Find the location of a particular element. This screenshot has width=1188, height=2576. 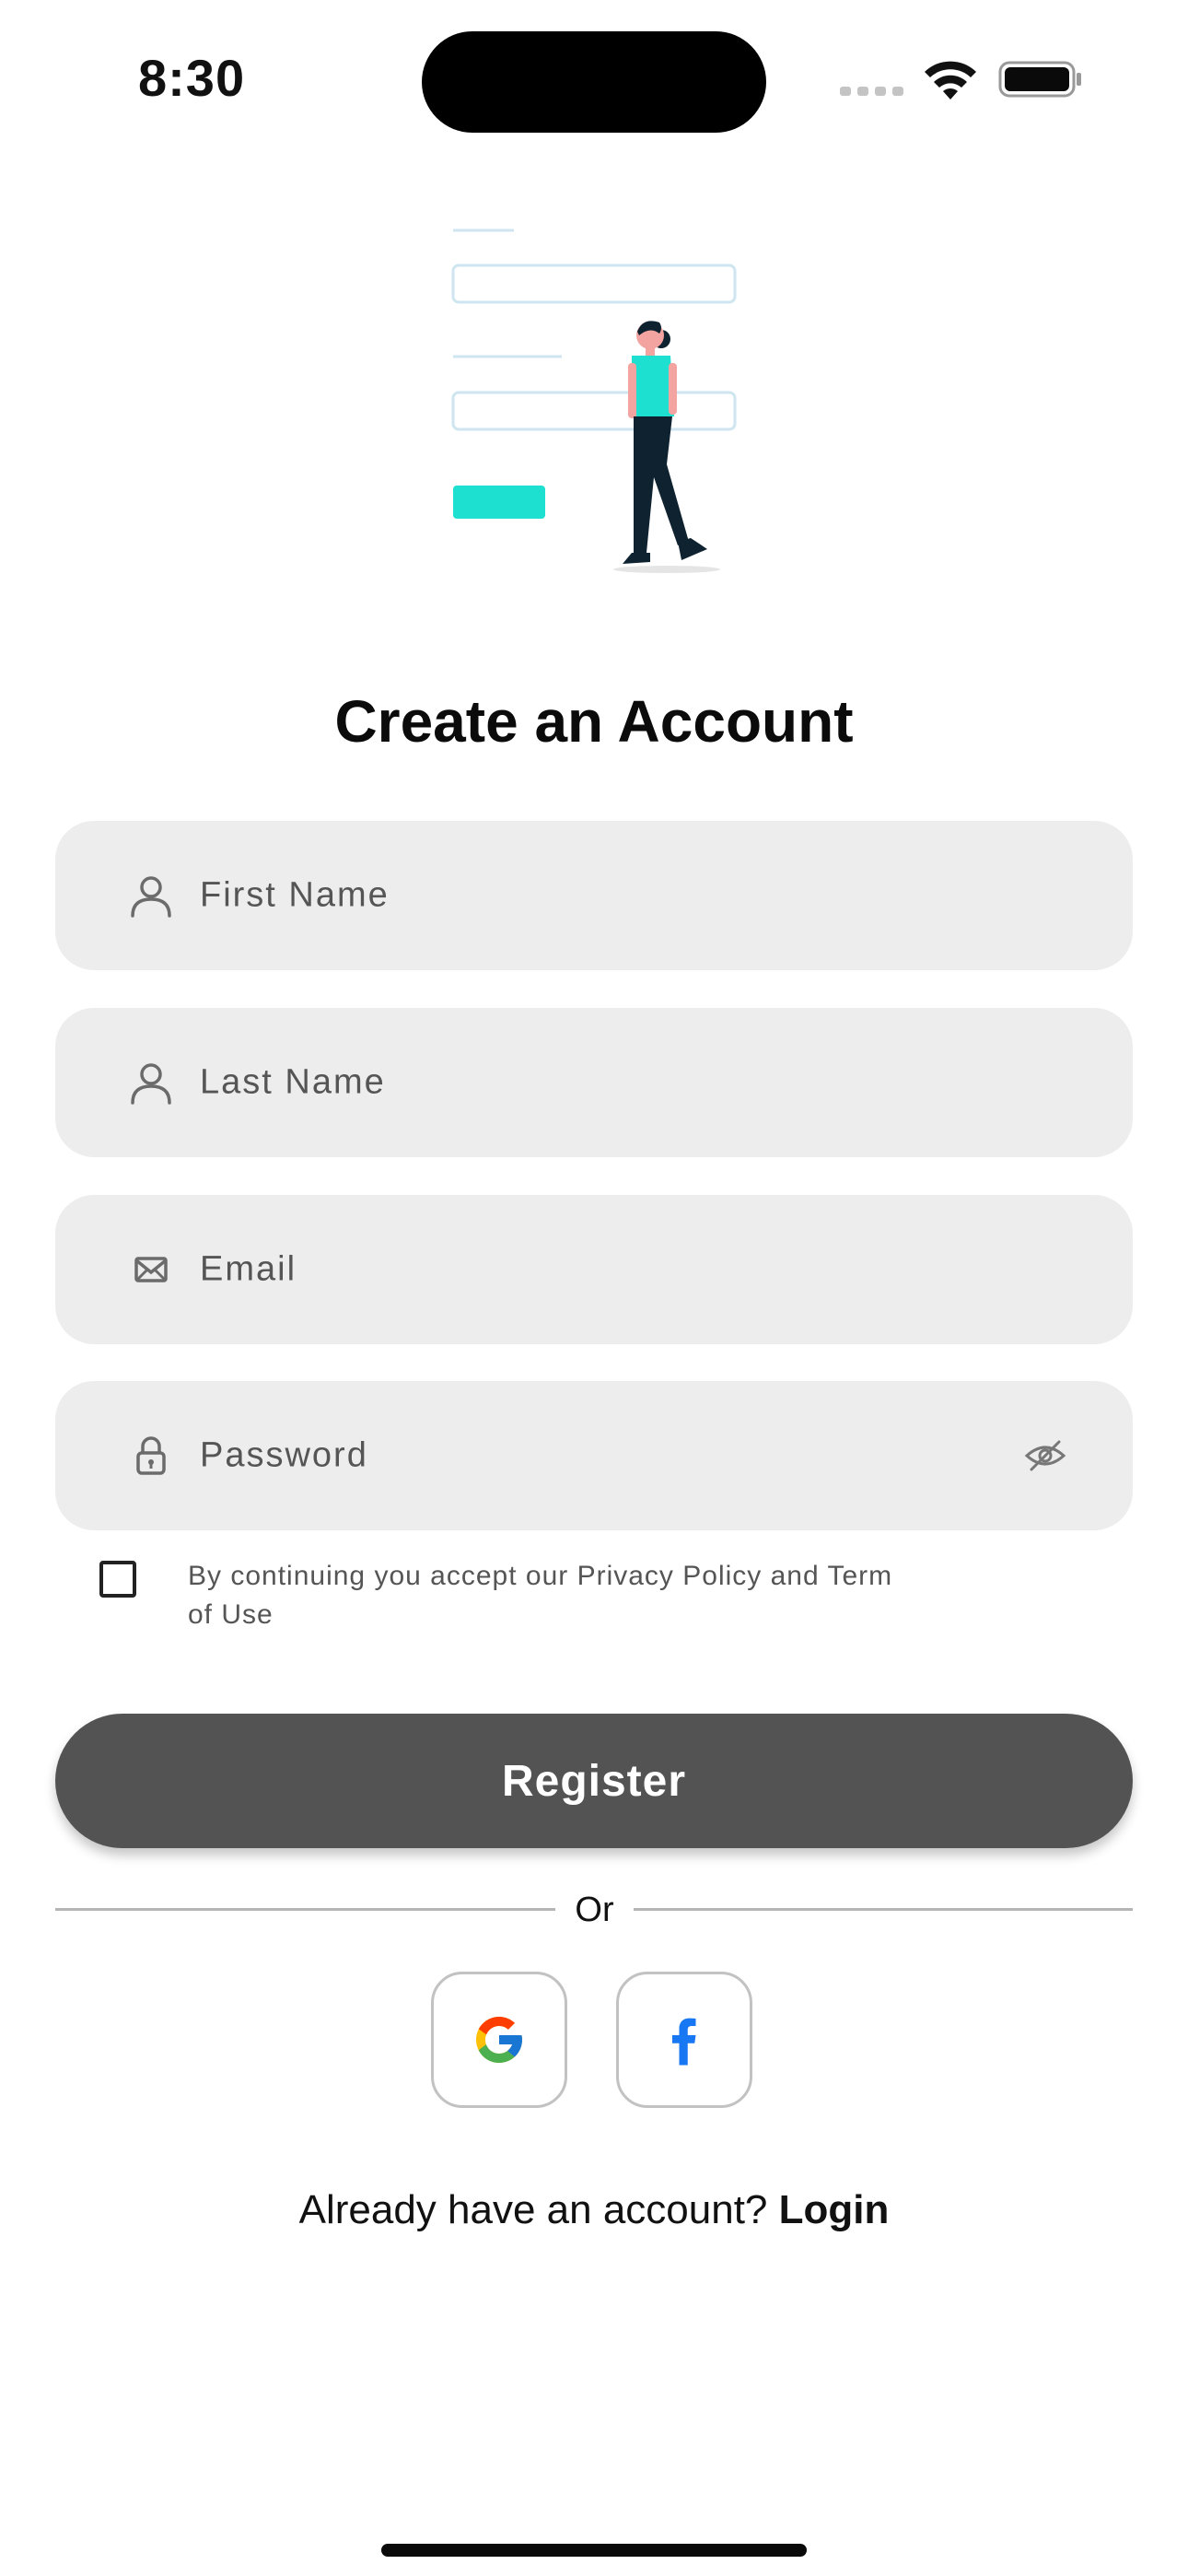

lock-icon is located at coordinates (151, 1455).